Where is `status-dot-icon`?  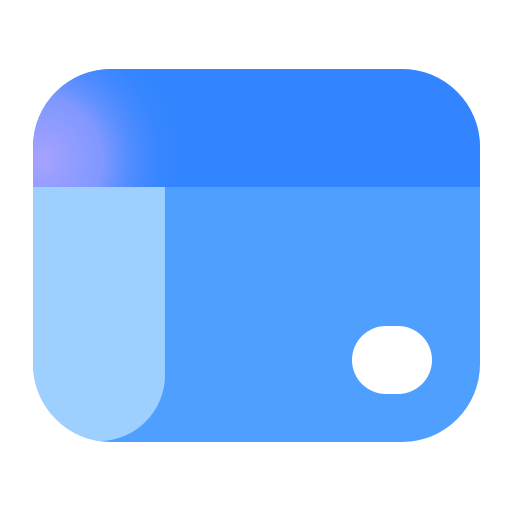 status-dot-icon is located at coordinates (392, 360).